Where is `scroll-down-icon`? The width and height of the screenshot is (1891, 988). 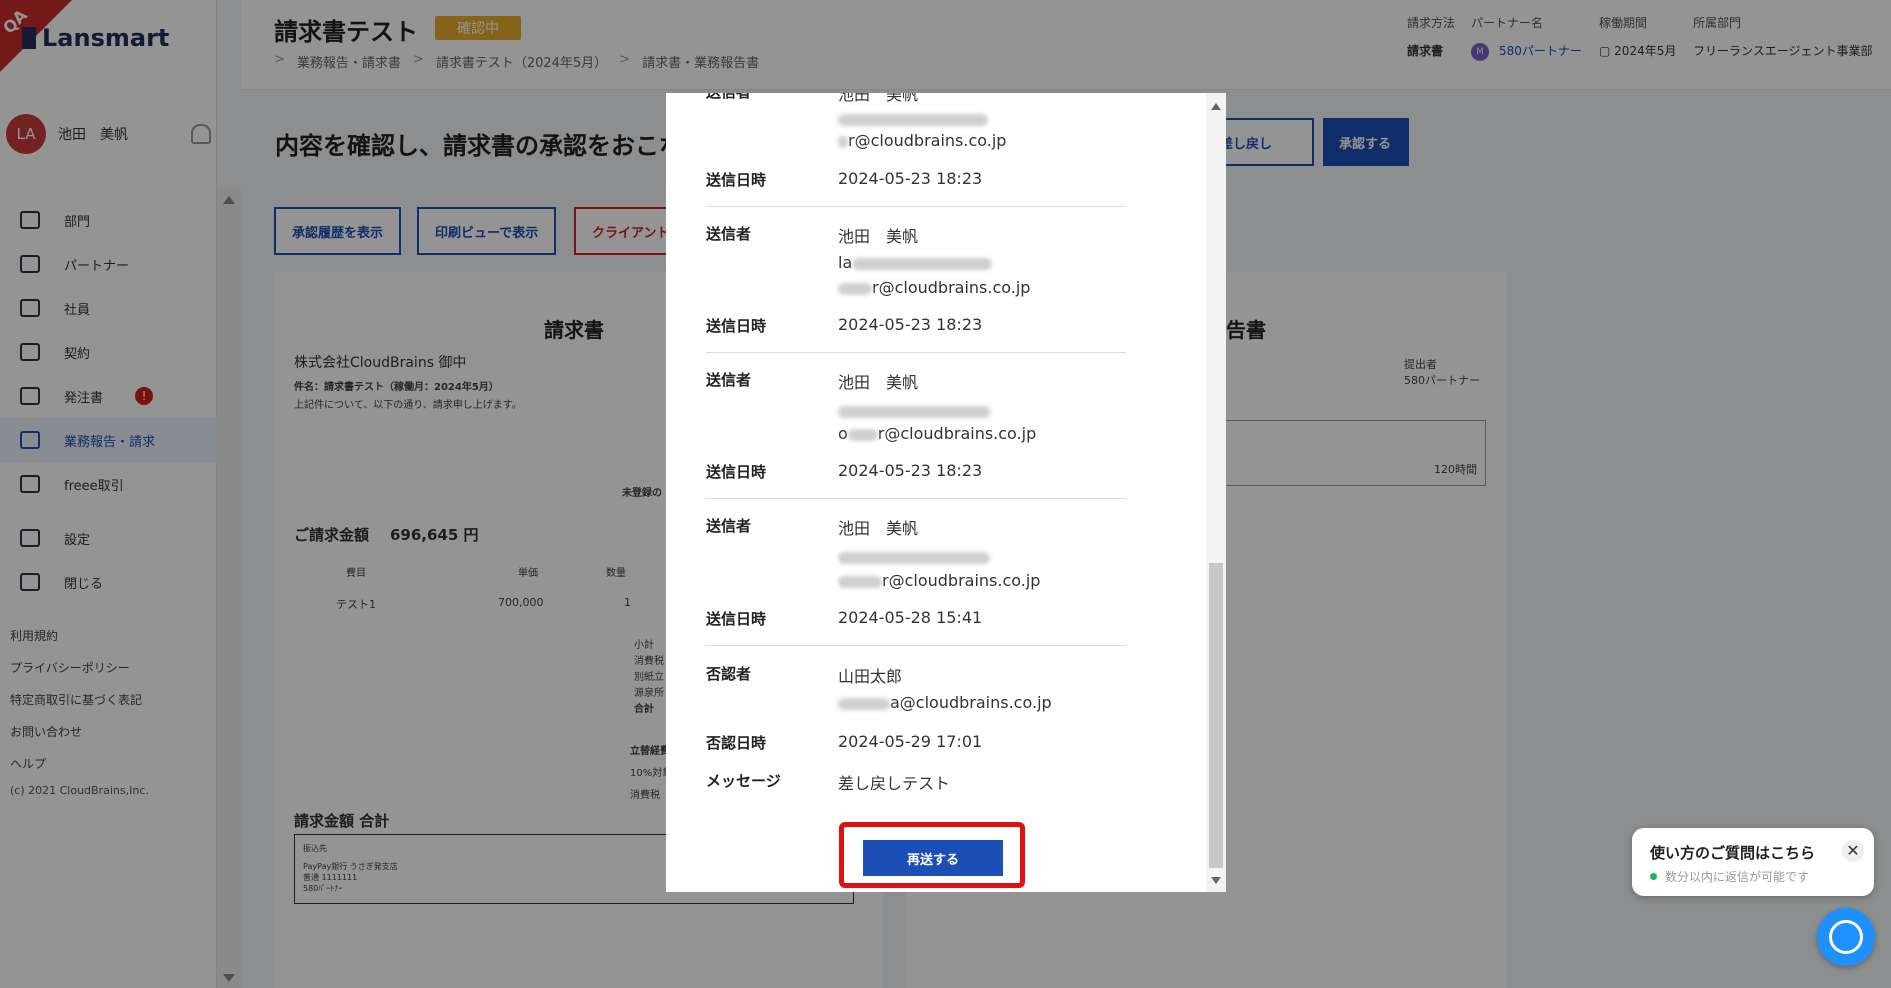 scroll-down-icon is located at coordinates (1216, 880).